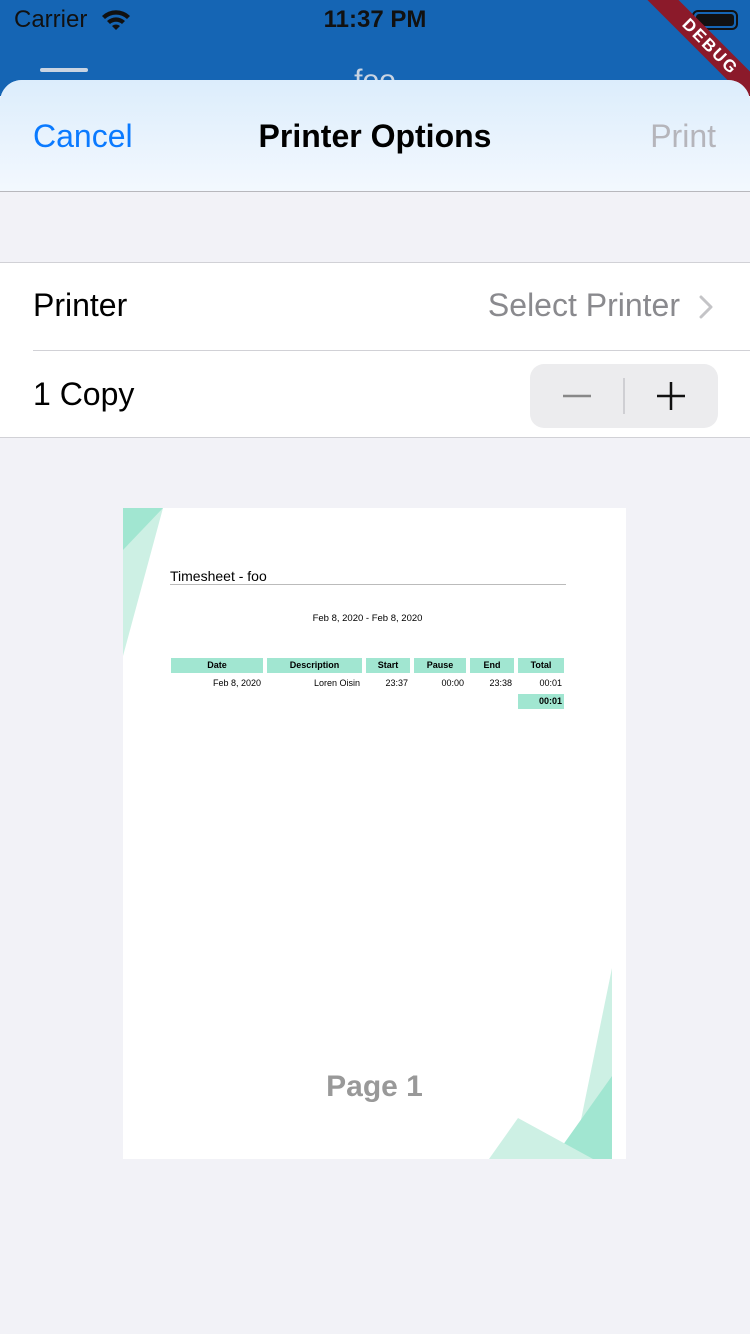  Describe the element at coordinates (683, 136) in the screenshot. I see `print-button: Print` at that location.